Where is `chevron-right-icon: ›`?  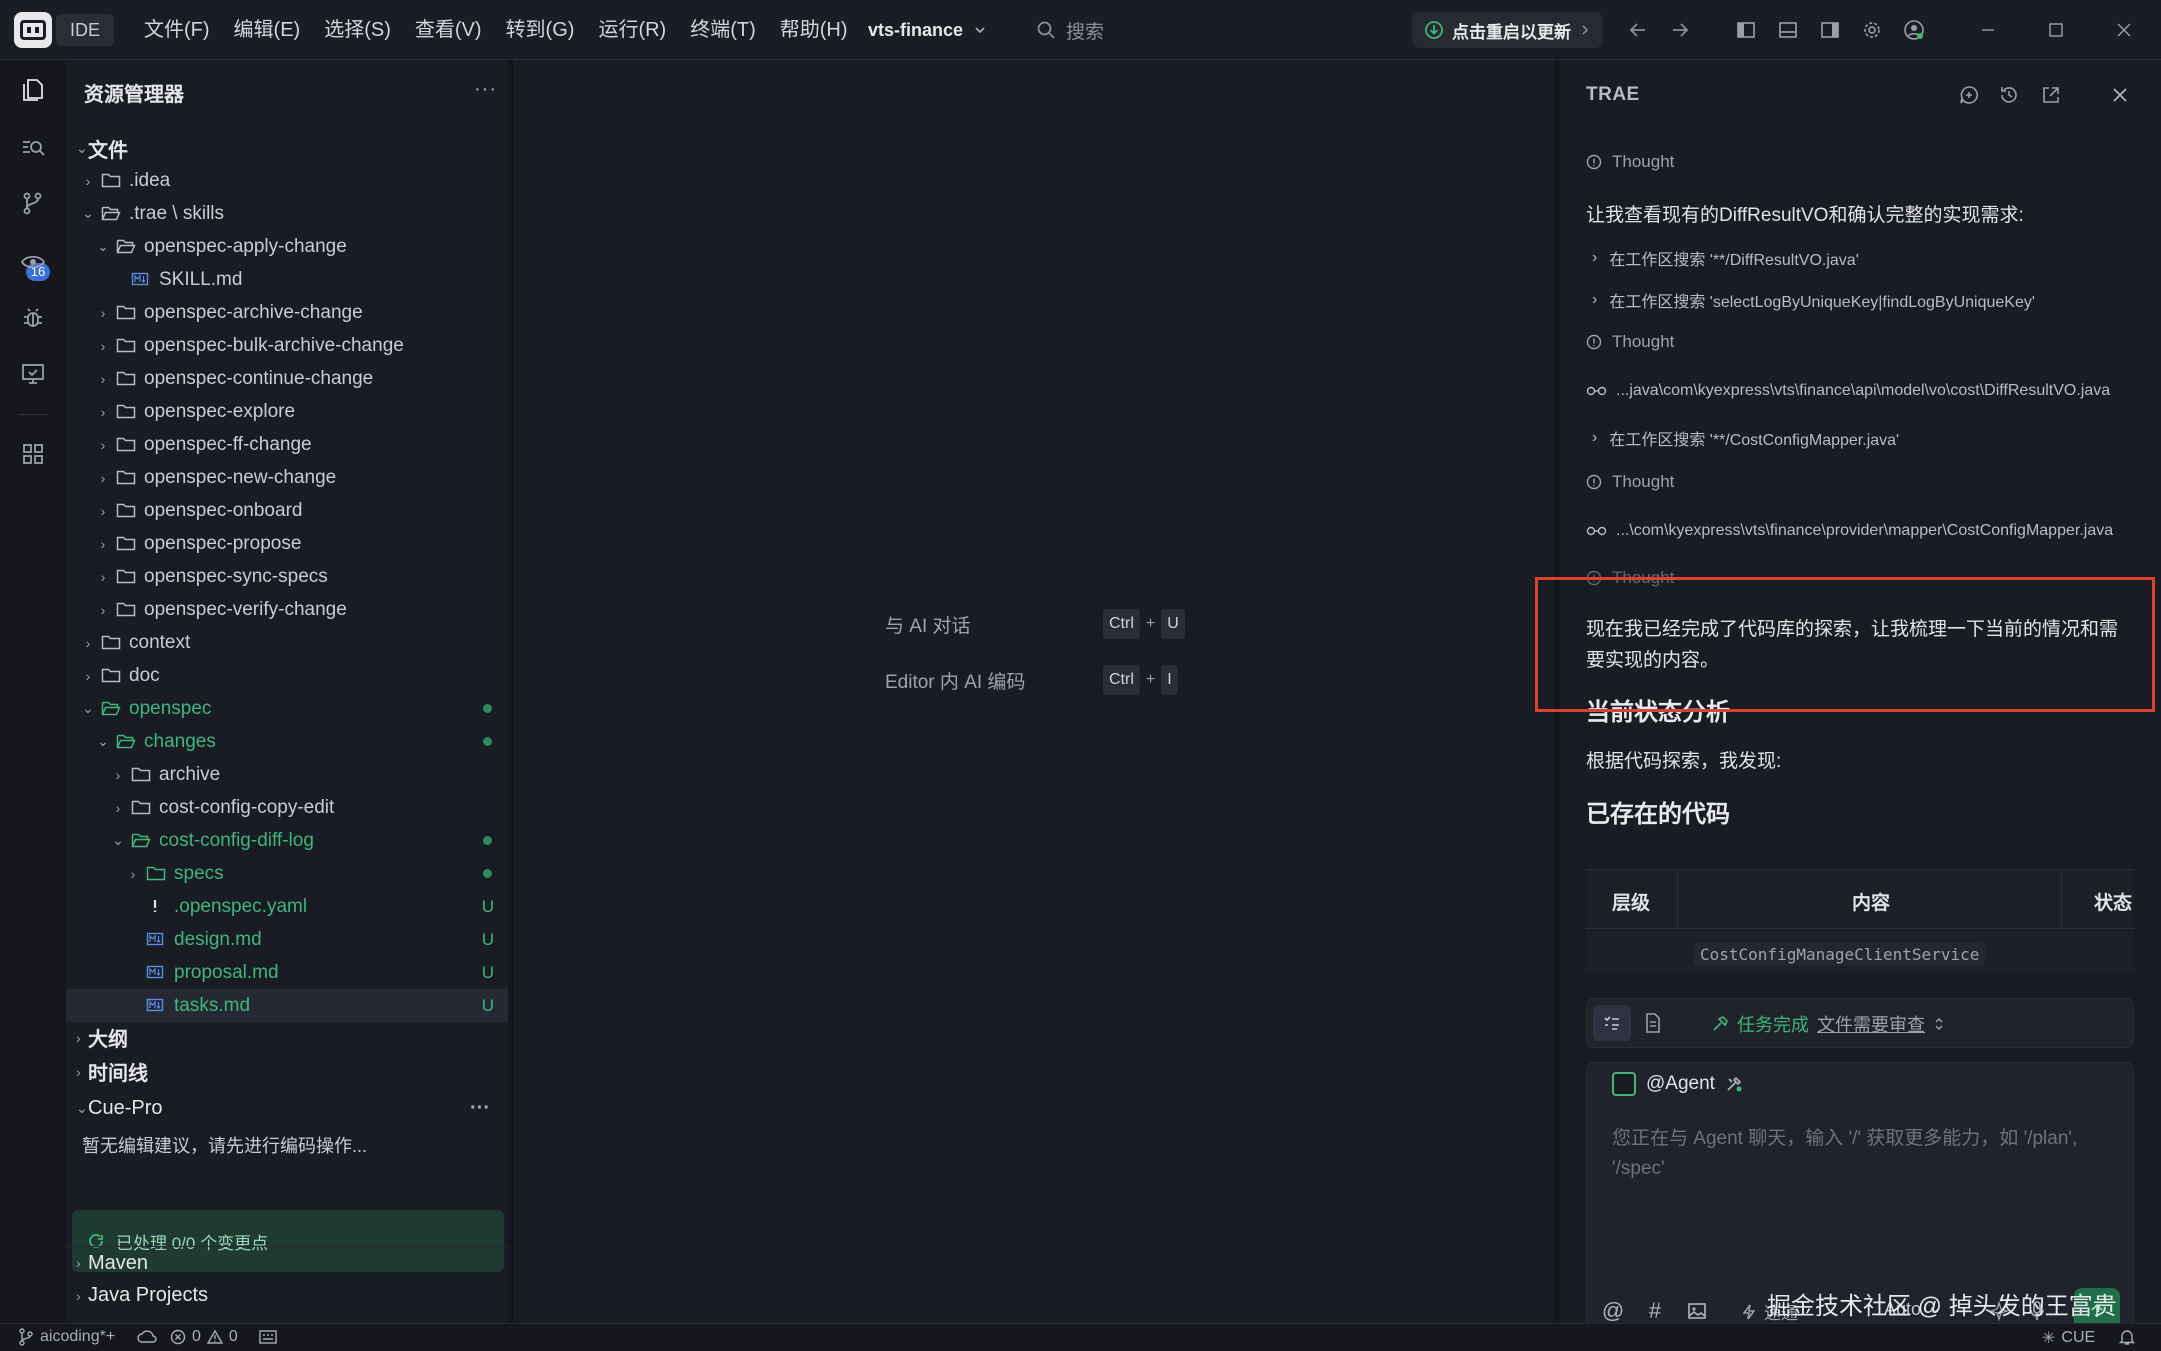
chevron-right-icon: › is located at coordinates (78, 1037).